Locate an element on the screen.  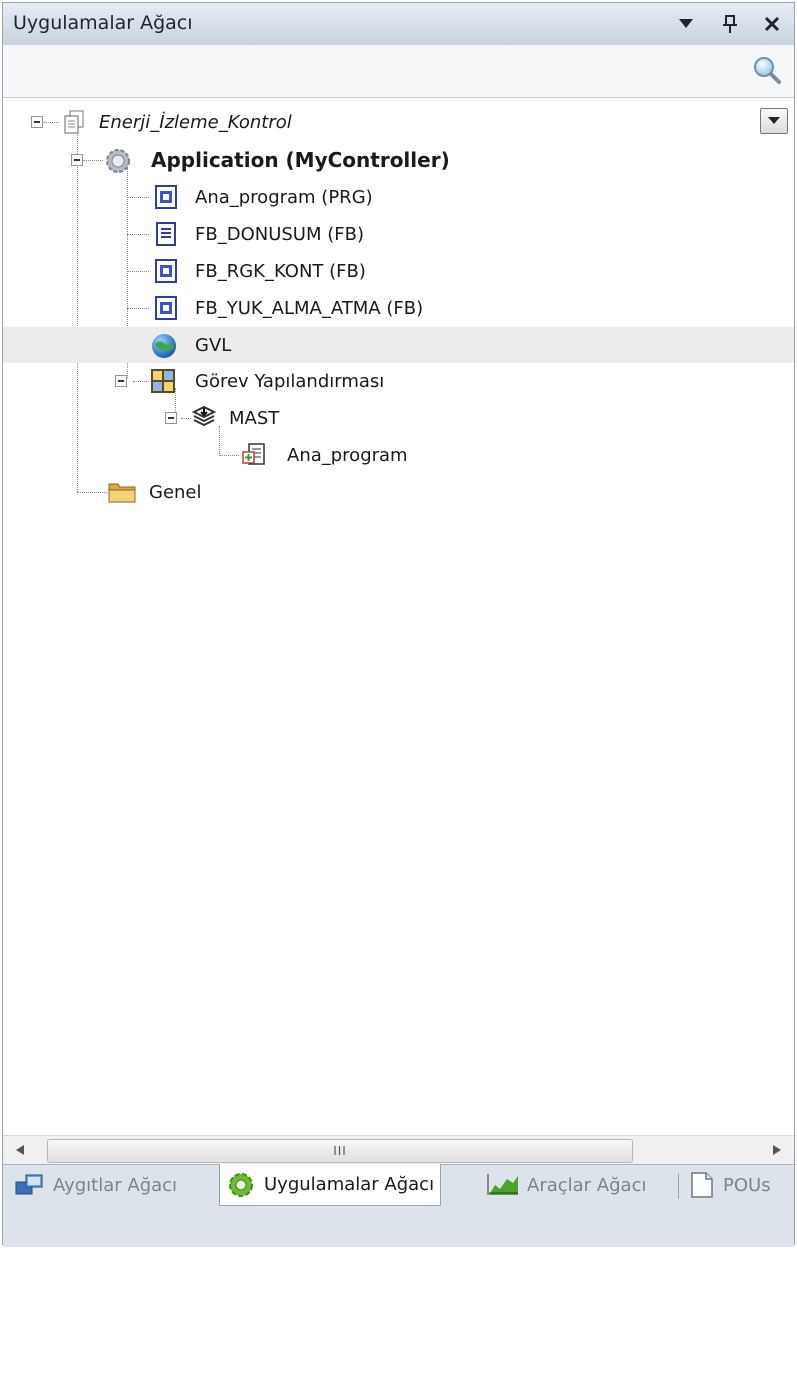
tree-node-task-program: Ana_program is located at coordinates (398, 455).